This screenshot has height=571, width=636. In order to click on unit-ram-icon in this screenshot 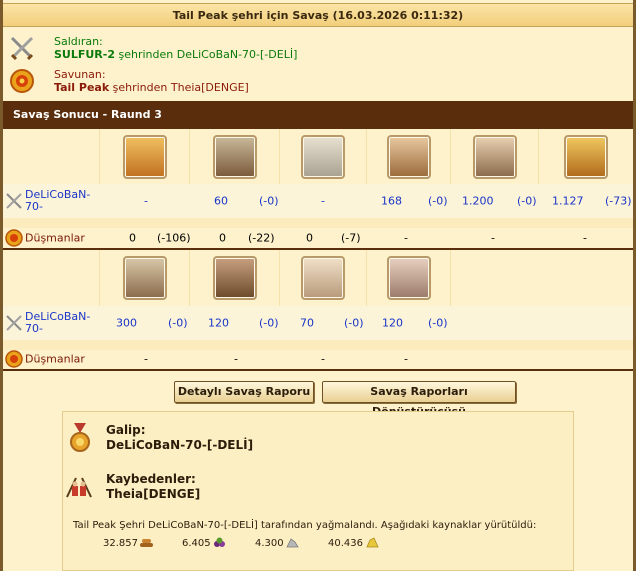, I will do `click(234, 156)`.